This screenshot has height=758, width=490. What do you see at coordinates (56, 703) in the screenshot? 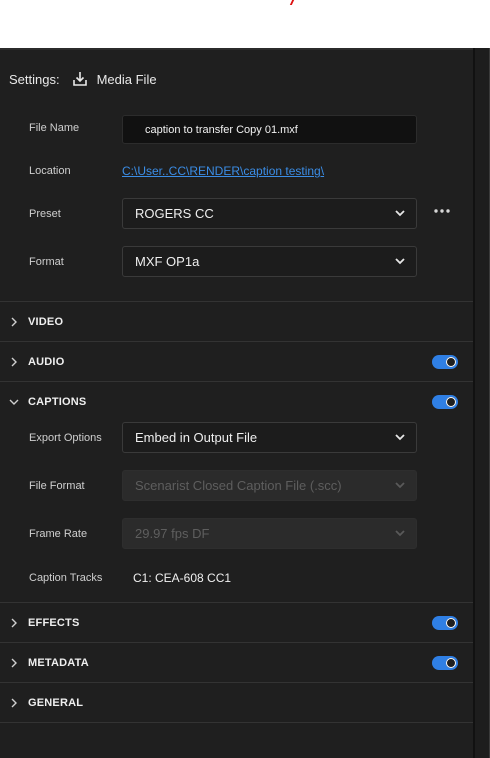
I see `section-general-title: GENERAL` at bounding box center [56, 703].